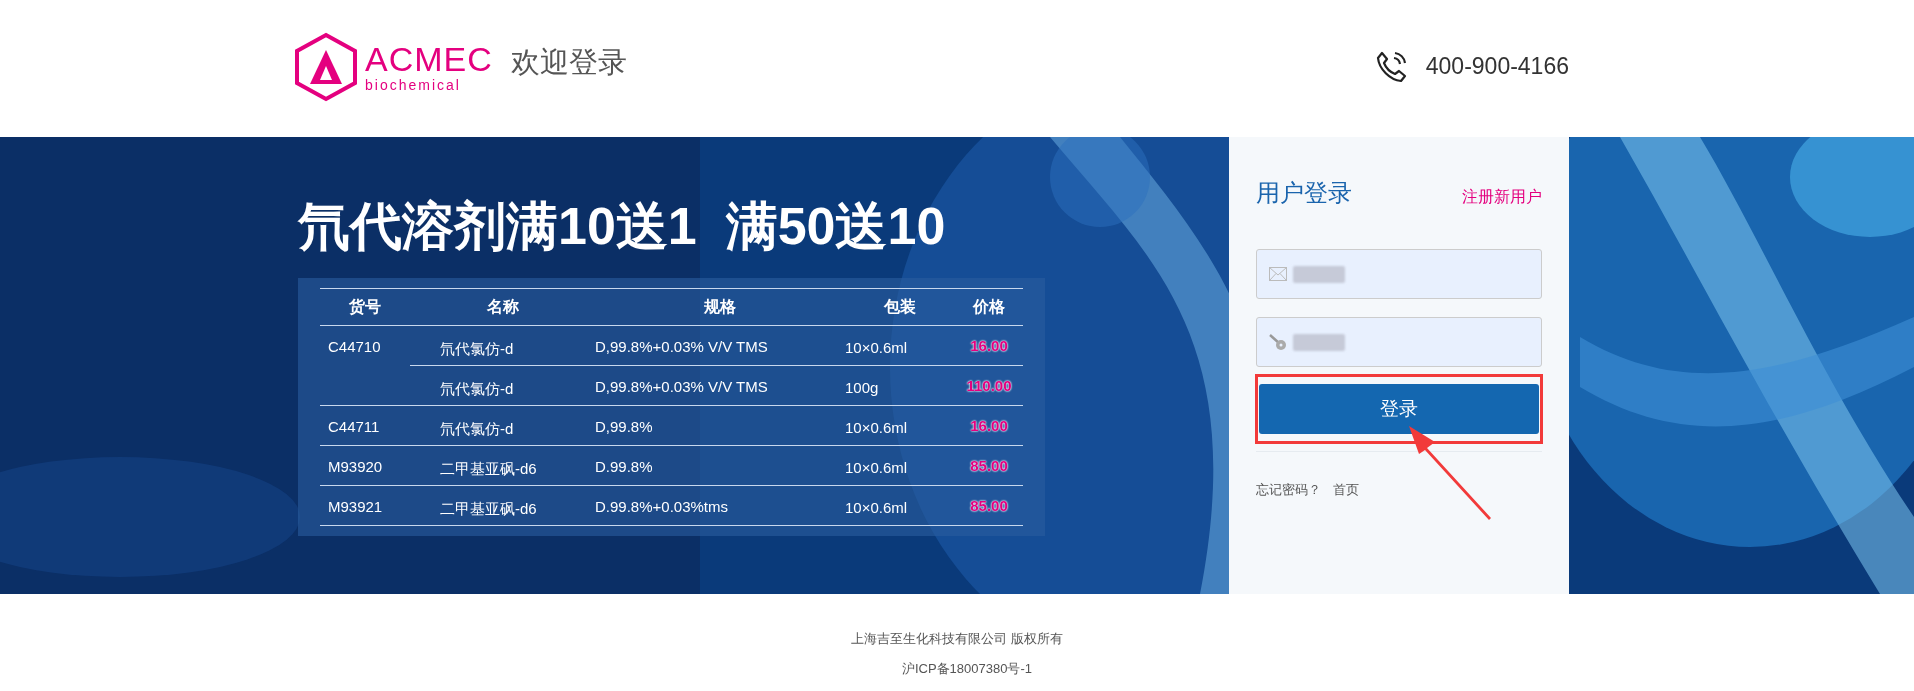 This screenshot has height=691, width=1914. Describe the element at coordinates (1502, 197) in the screenshot. I see `register-link: 注册新用户` at that location.